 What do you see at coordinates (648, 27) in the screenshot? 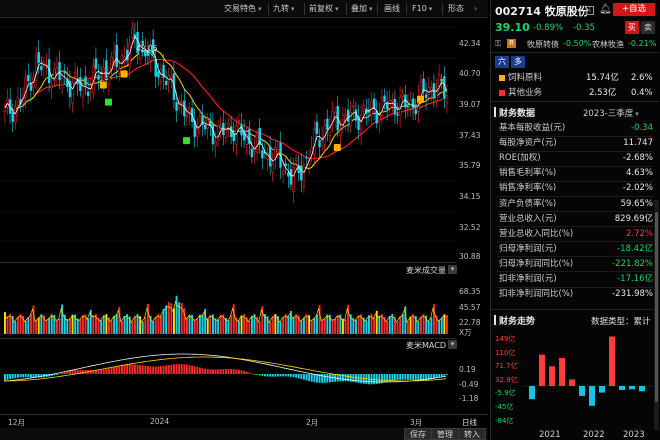
I see `sell-button: 卖` at bounding box center [648, 27].